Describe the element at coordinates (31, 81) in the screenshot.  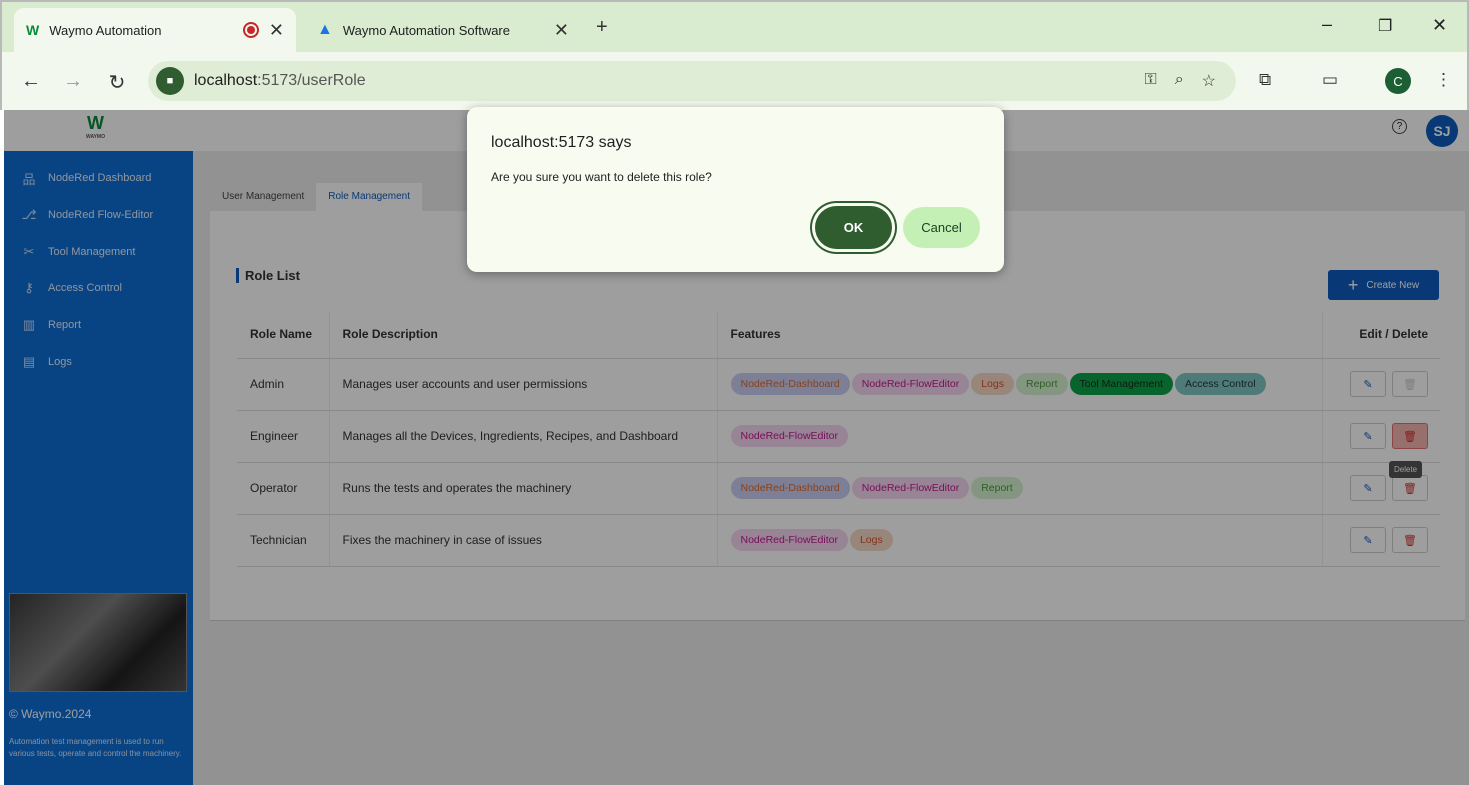
I see `back-icon: ←` at that location.